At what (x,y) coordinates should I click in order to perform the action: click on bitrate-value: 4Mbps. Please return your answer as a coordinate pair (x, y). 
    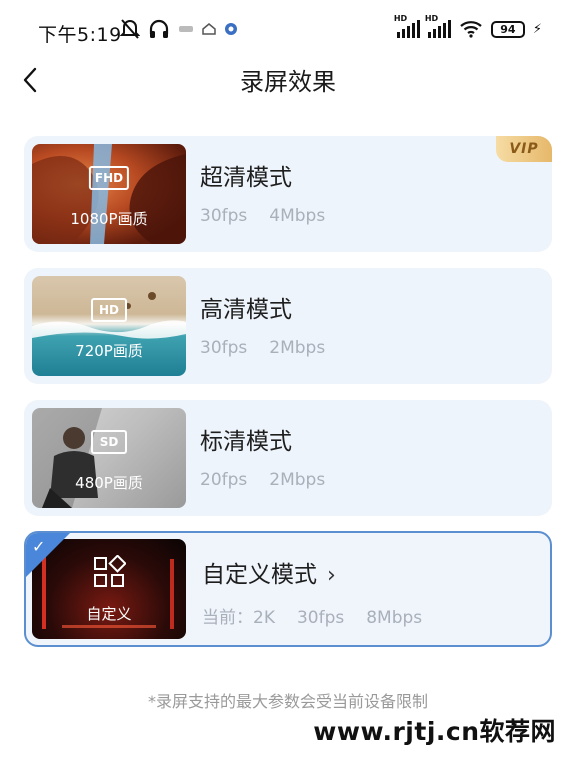
    Looking at the image, I should click on (297, 216).